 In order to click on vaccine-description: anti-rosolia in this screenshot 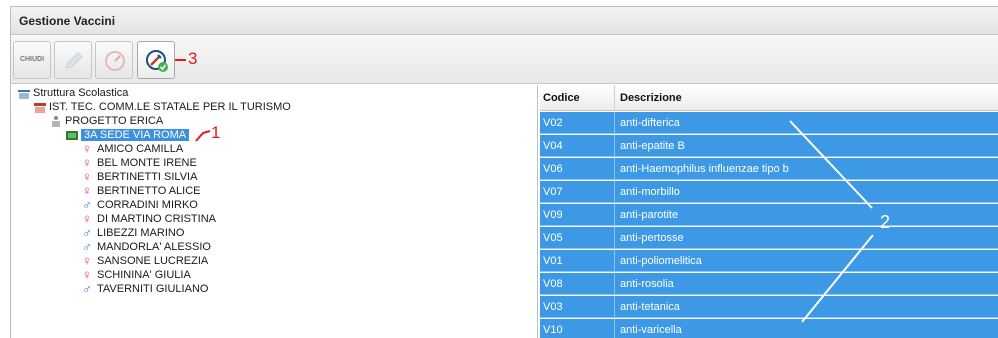, I will do `click(647, 284)`.